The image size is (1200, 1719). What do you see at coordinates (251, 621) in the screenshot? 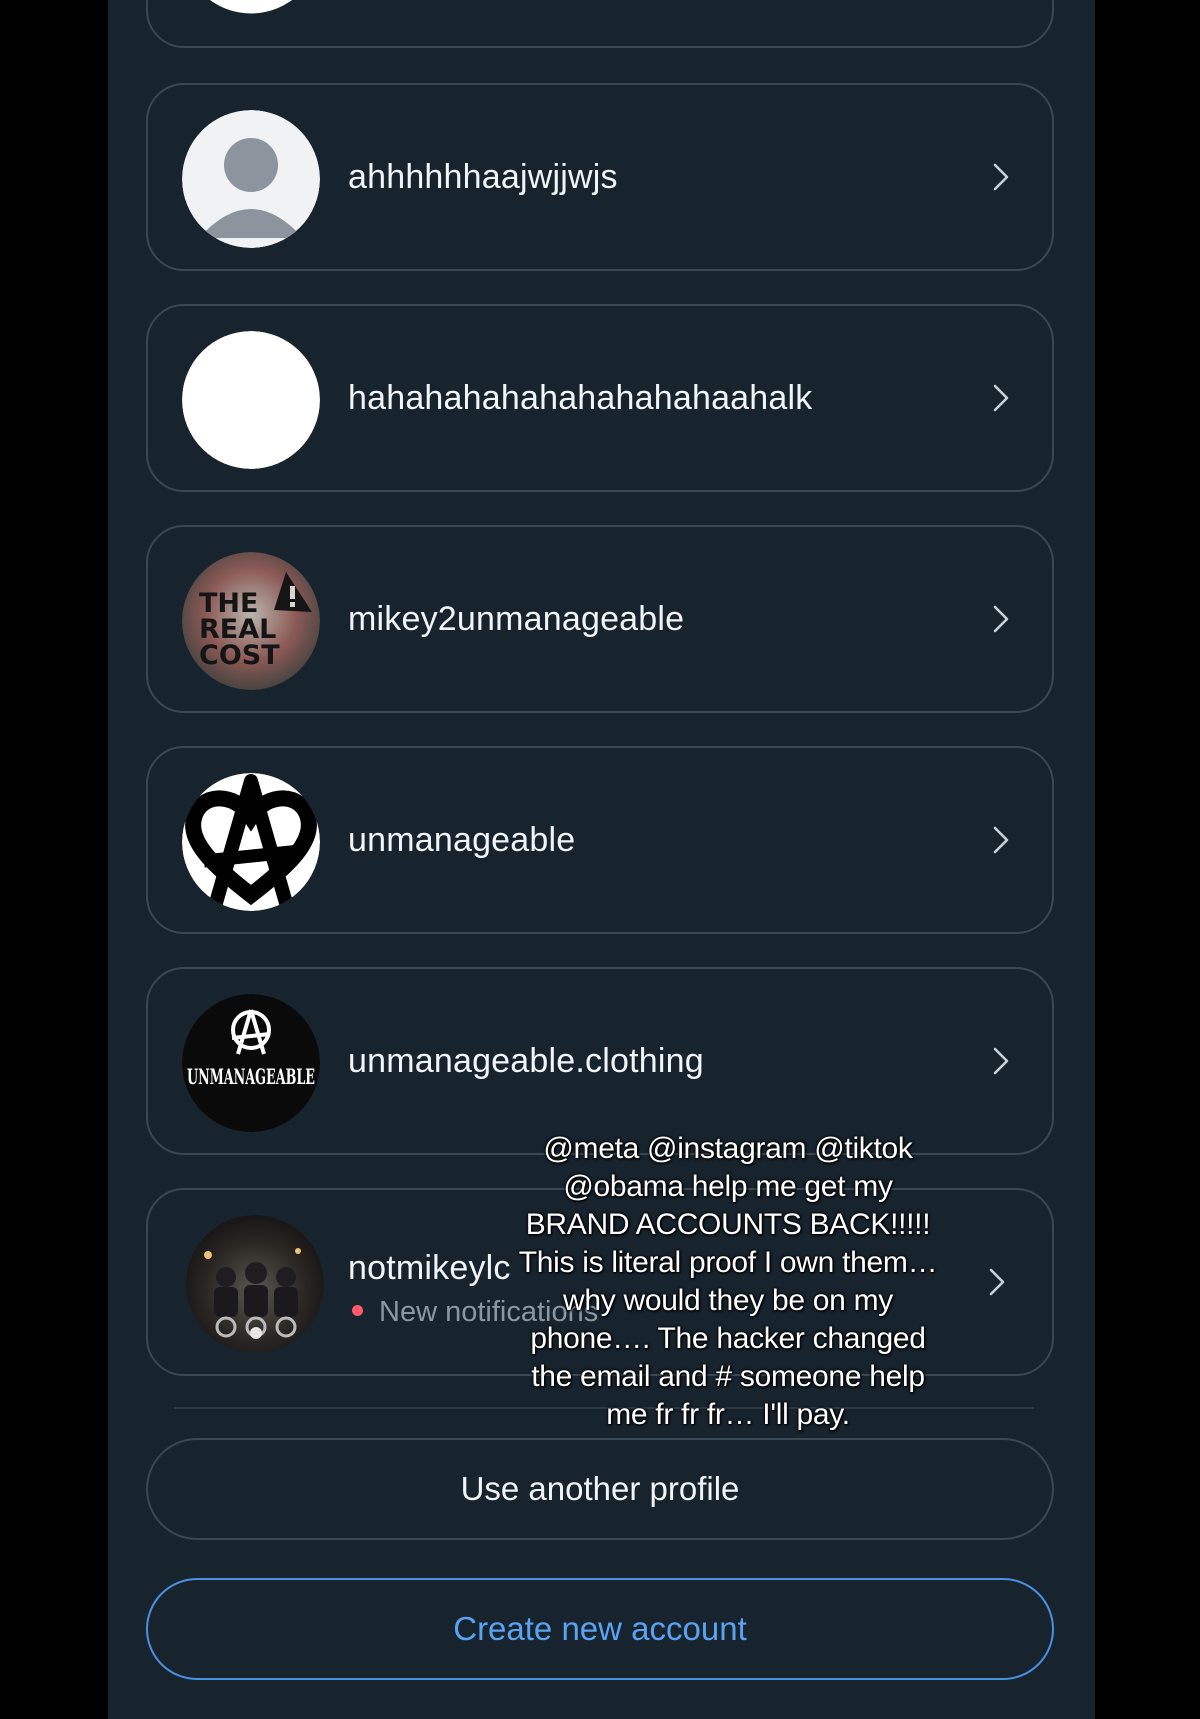
I see `the-real-cost-logo: THE REAL COST` at bounding box center [251, 621].